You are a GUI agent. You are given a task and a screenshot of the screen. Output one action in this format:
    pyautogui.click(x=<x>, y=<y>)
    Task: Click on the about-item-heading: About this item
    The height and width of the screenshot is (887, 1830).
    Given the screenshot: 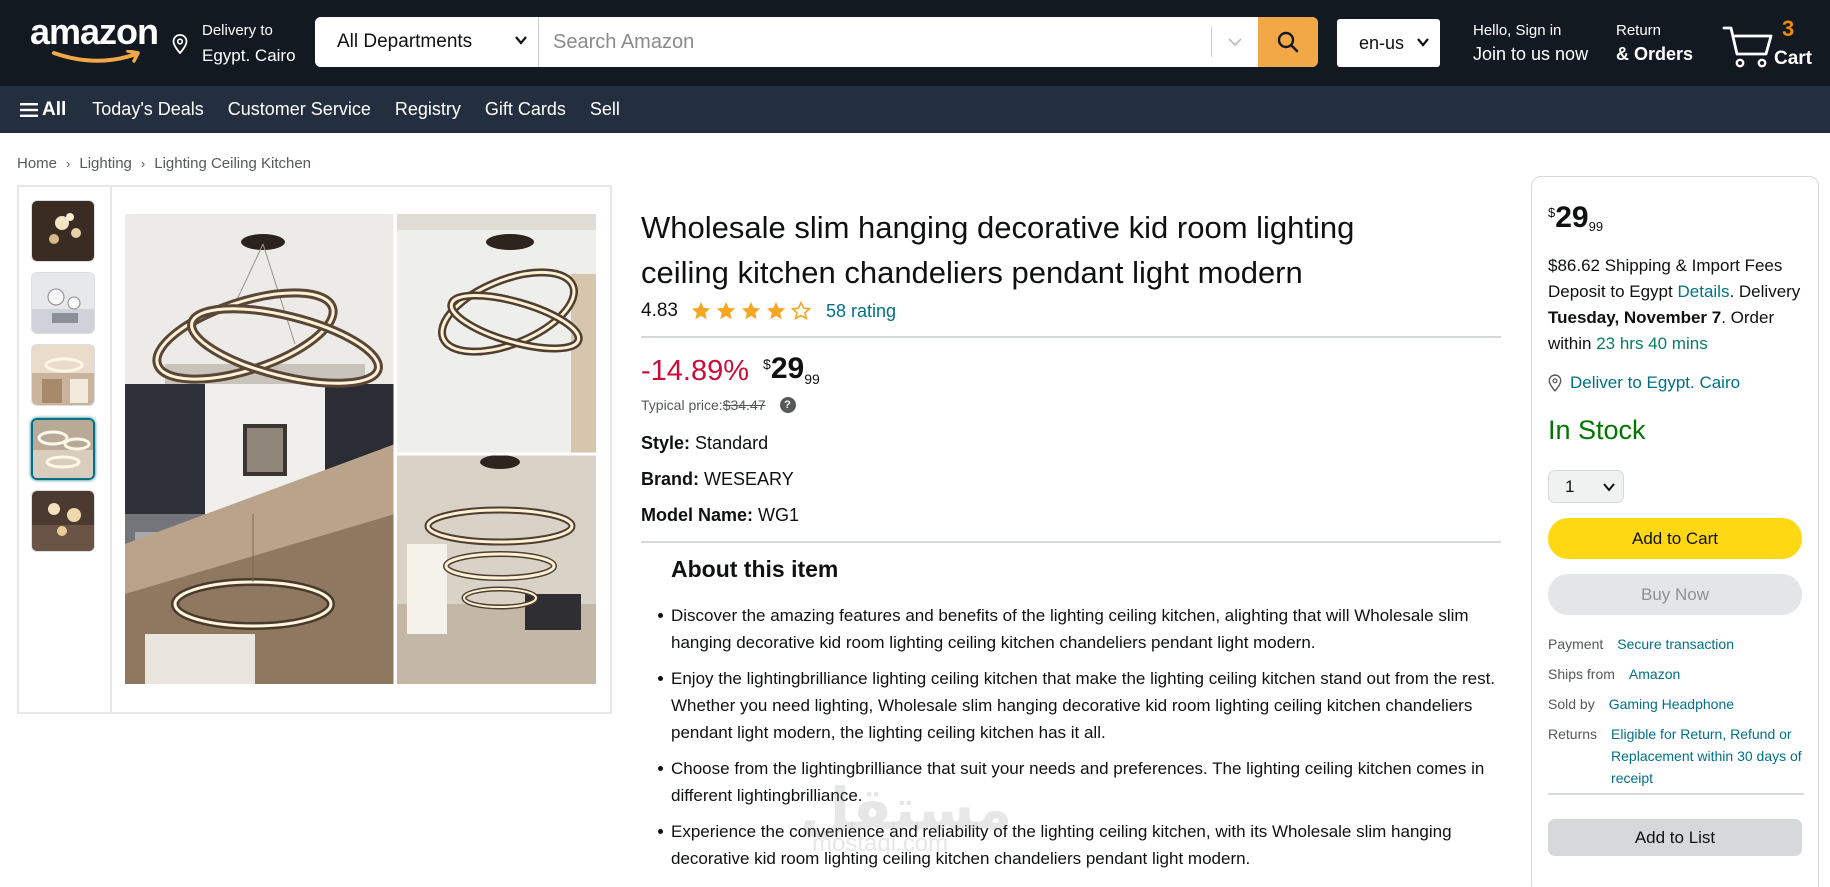 What is the action you would take?
    pyautogui.click(x=755, y=569)
    